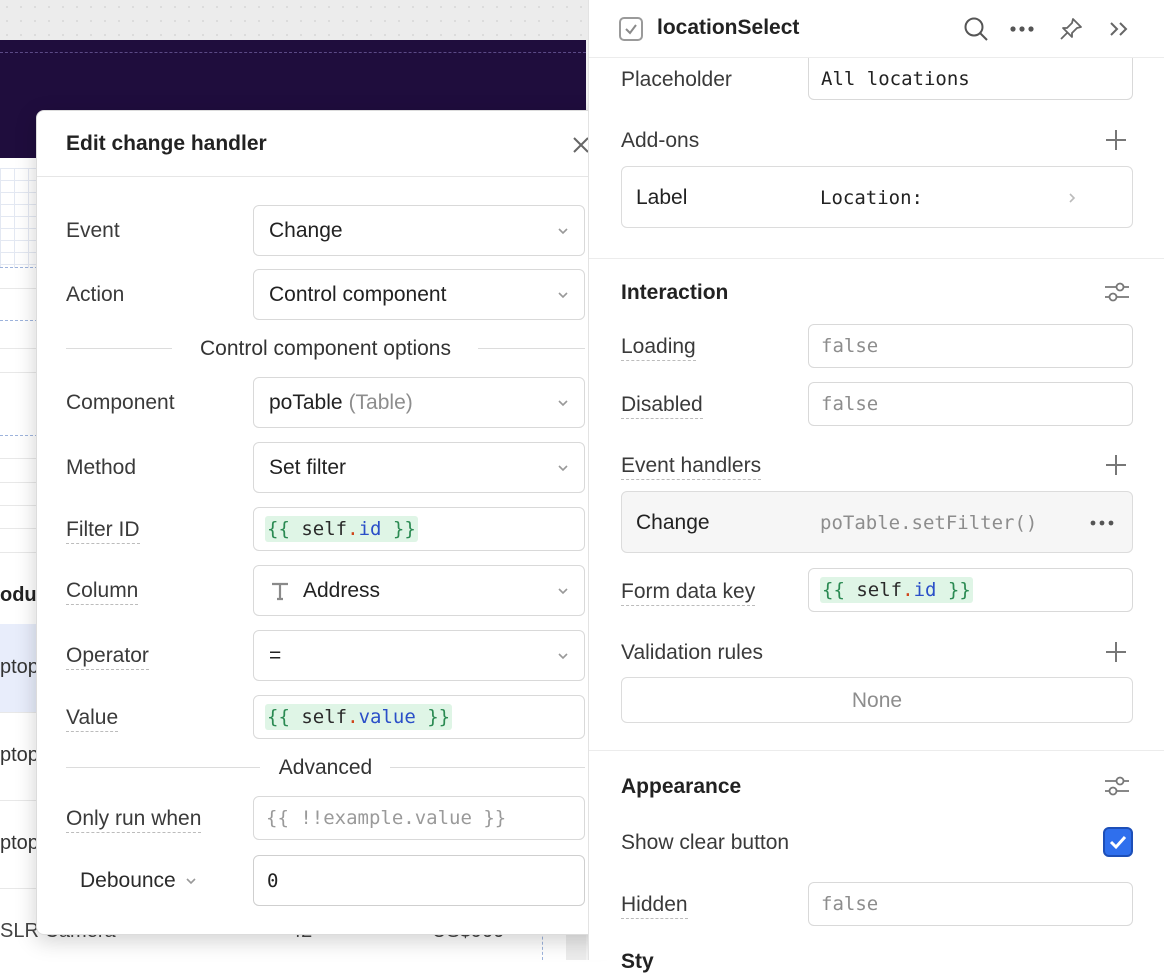  What do you see at coordinates (675, 292) in the screenshot?
I see `interaction-heading: Interaction` at bounding box center [675, 292].